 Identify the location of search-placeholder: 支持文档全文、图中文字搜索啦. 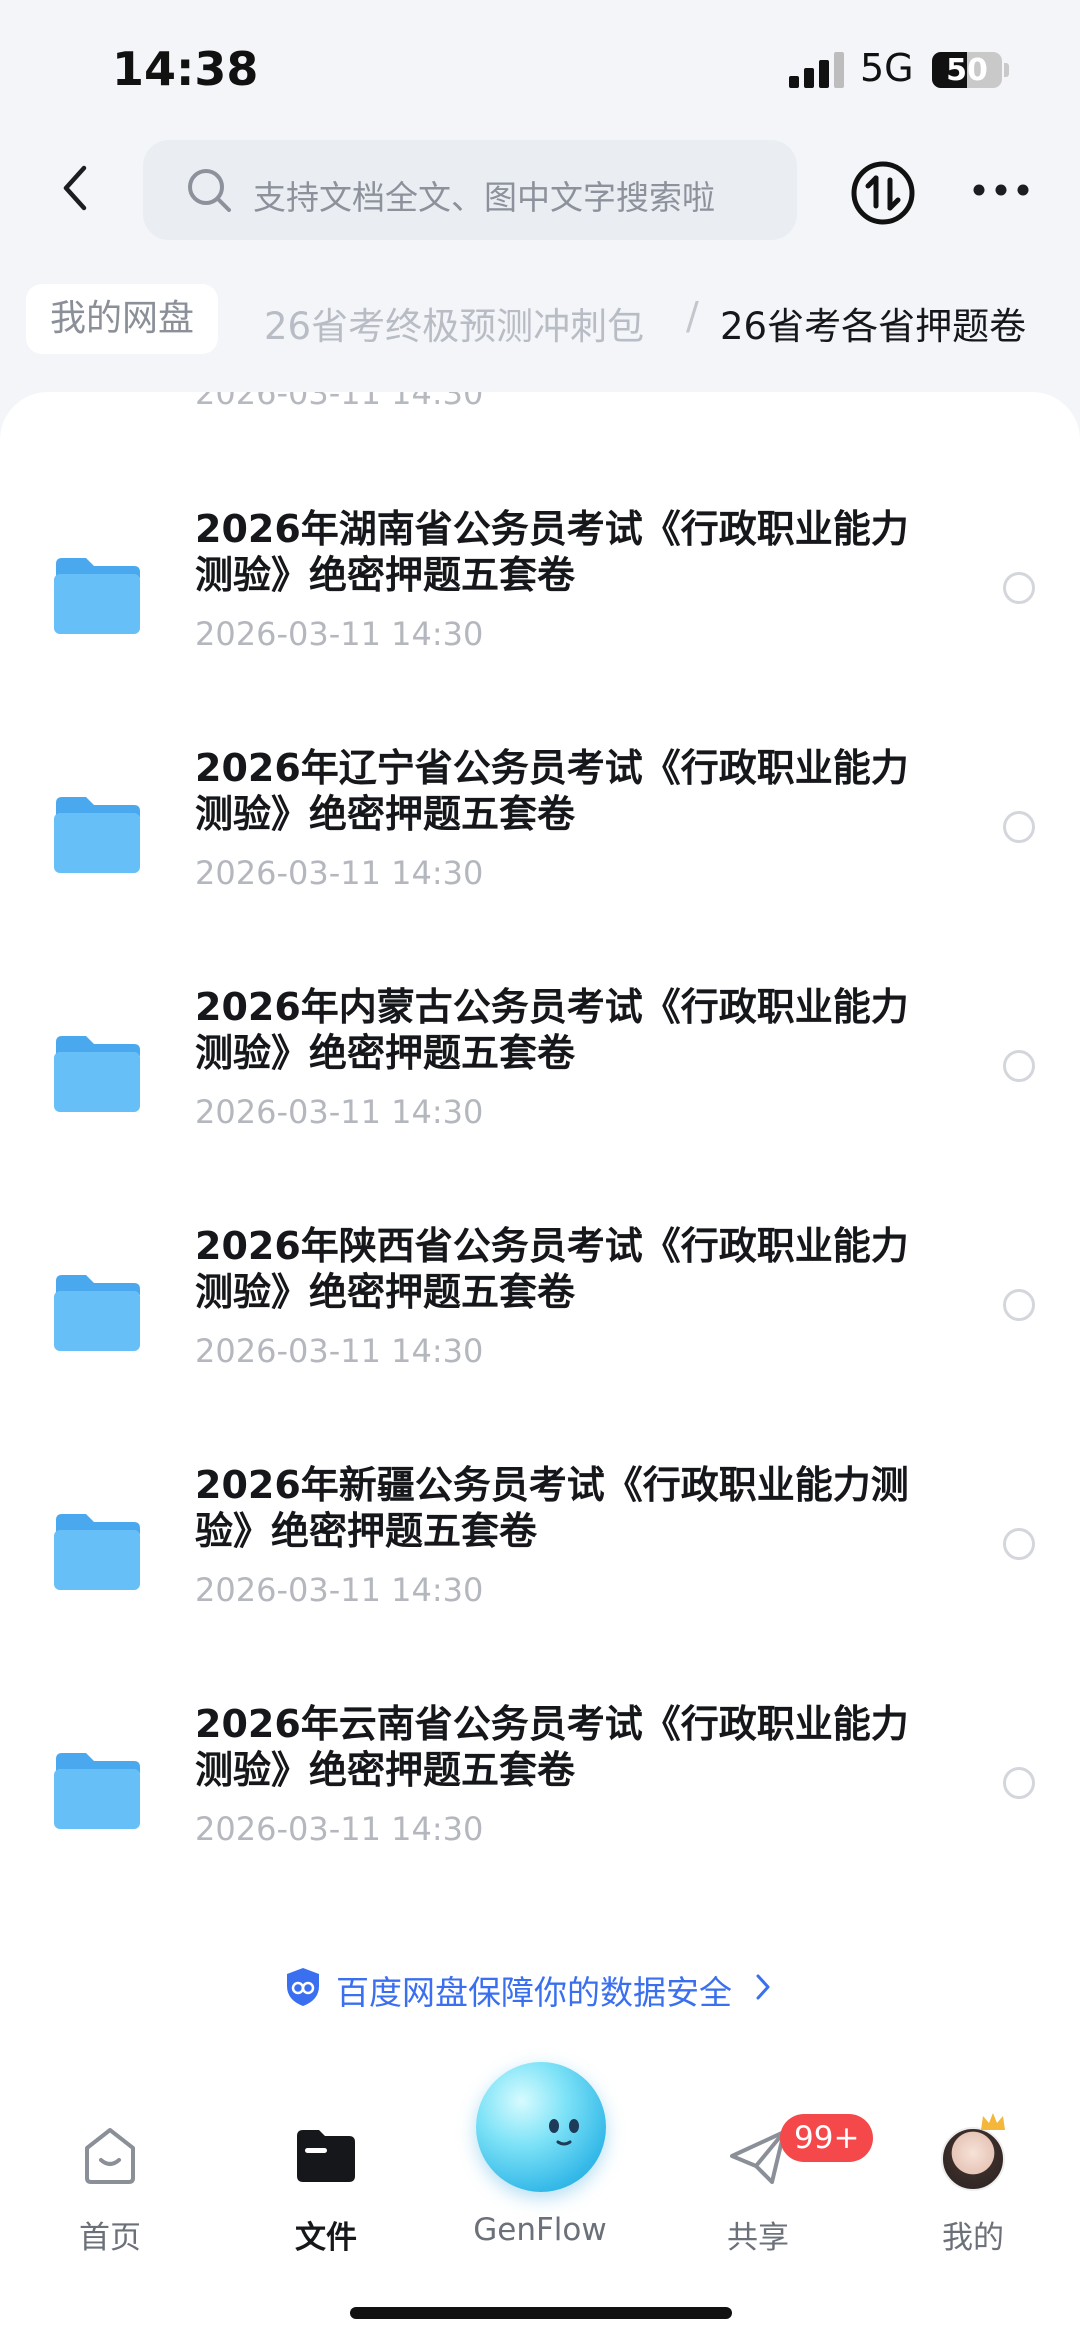
(484, 197).